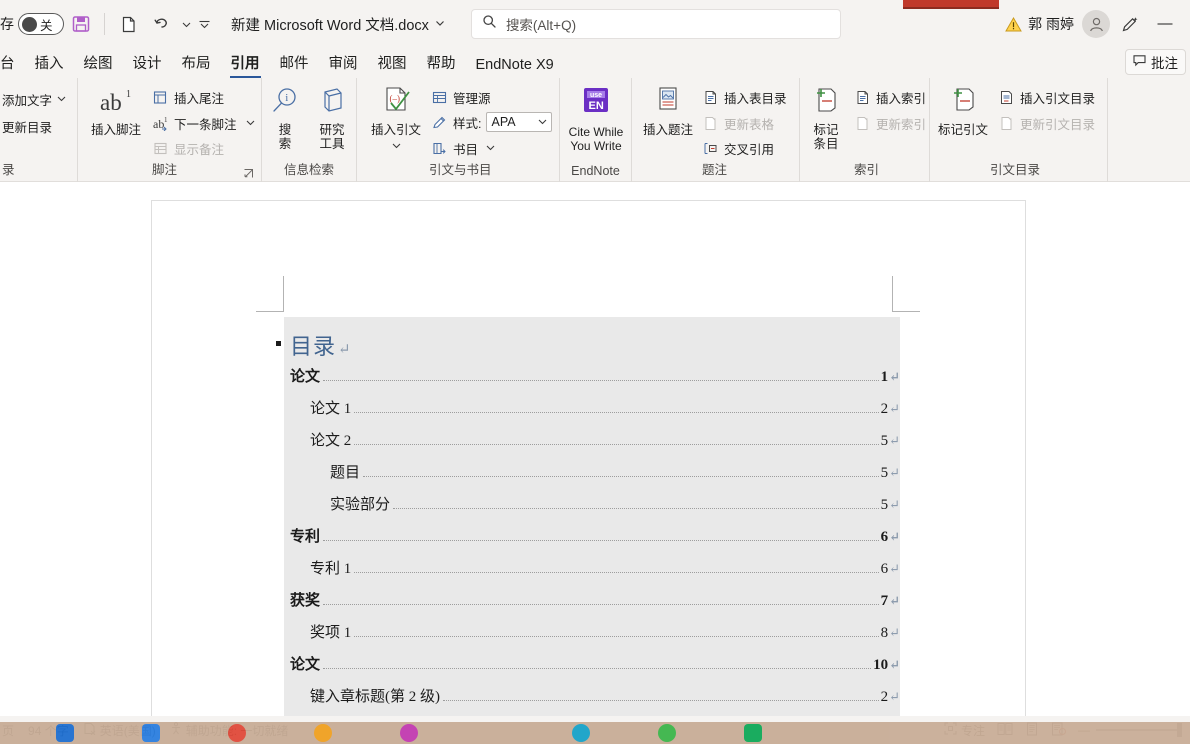 The image size is (1190, 744). Describe the element at coordinates (186, 24) in the screenshot. I see `undo-chevron-down-icon` at that location.